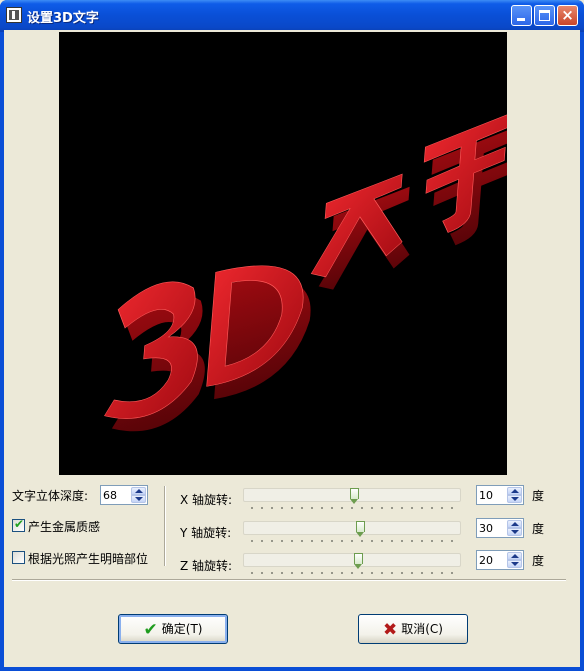 This screenshot has width=584, height=671. Describe the element at coordinates (18, 557) in the screenshot. I see `lighting-checkbox` at that location.